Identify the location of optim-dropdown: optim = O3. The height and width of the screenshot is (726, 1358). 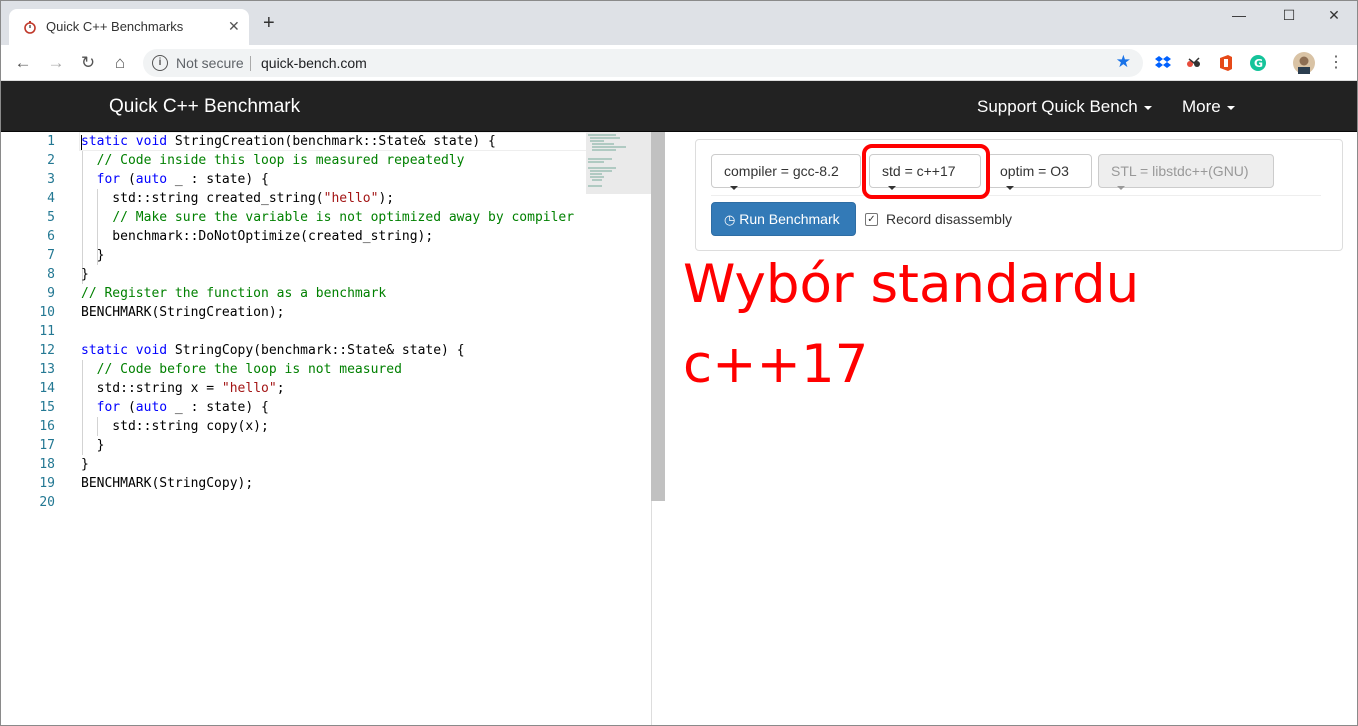
(1039, 172).